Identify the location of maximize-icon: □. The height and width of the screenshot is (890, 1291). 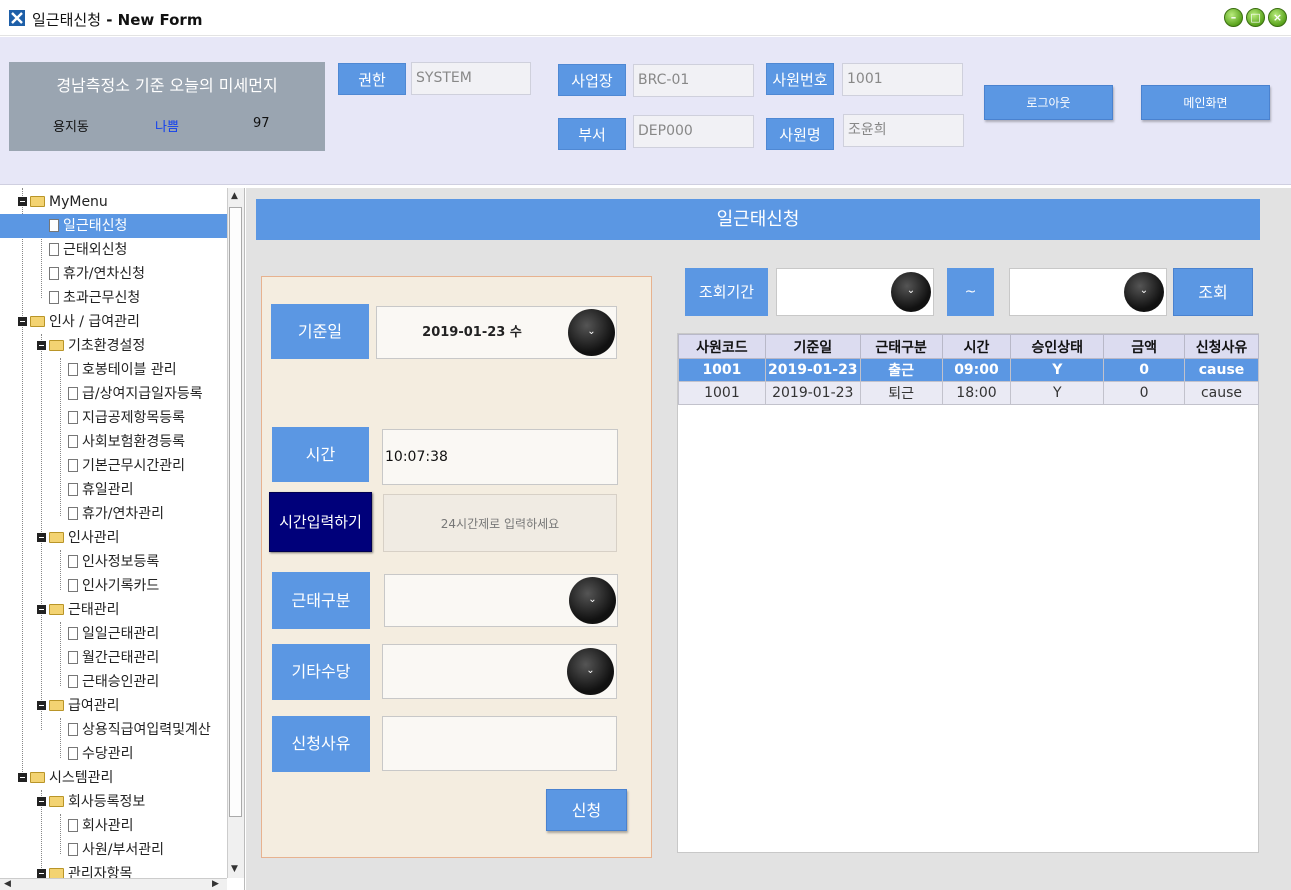
(1255, 17).